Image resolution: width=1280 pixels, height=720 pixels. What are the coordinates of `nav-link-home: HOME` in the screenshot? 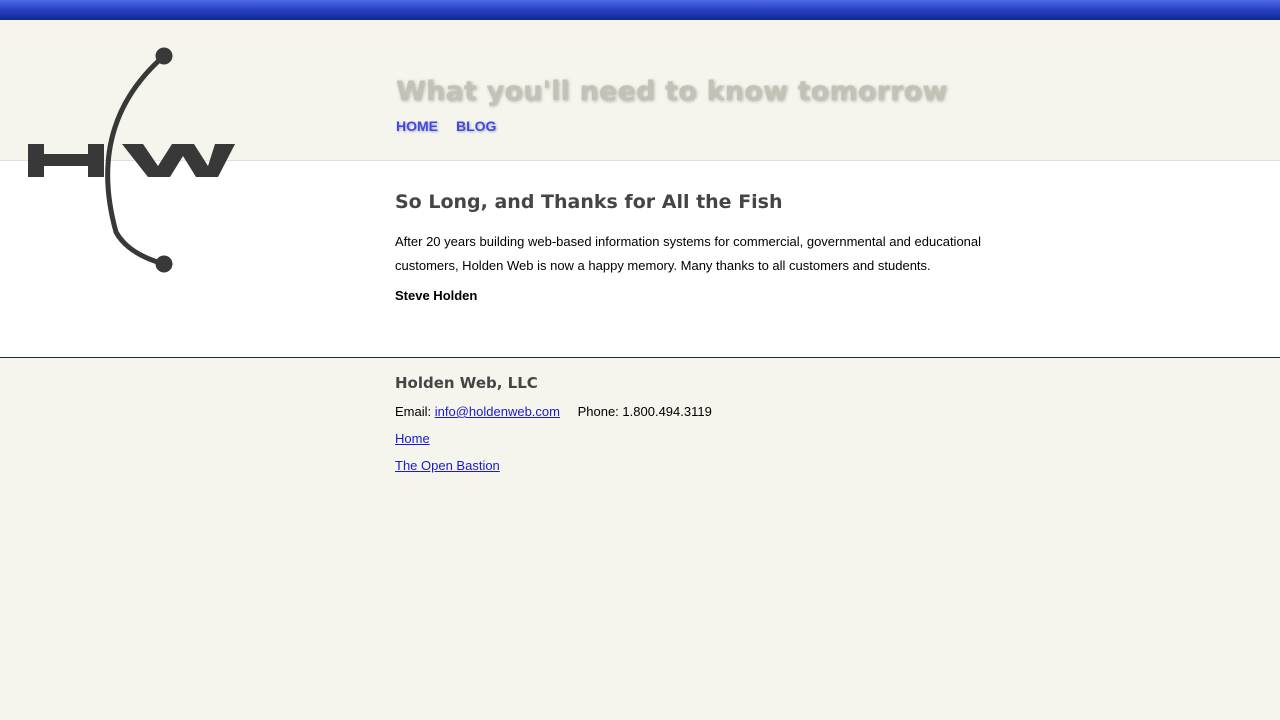 It's located at (417, 126).